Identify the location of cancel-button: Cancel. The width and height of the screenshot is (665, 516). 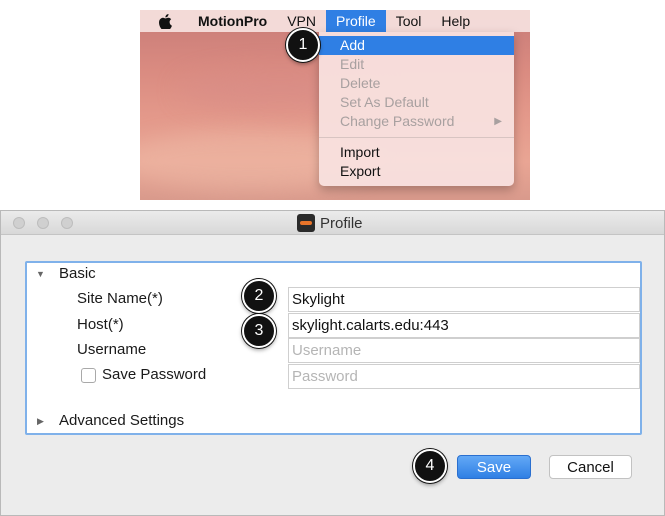
(590, 467).